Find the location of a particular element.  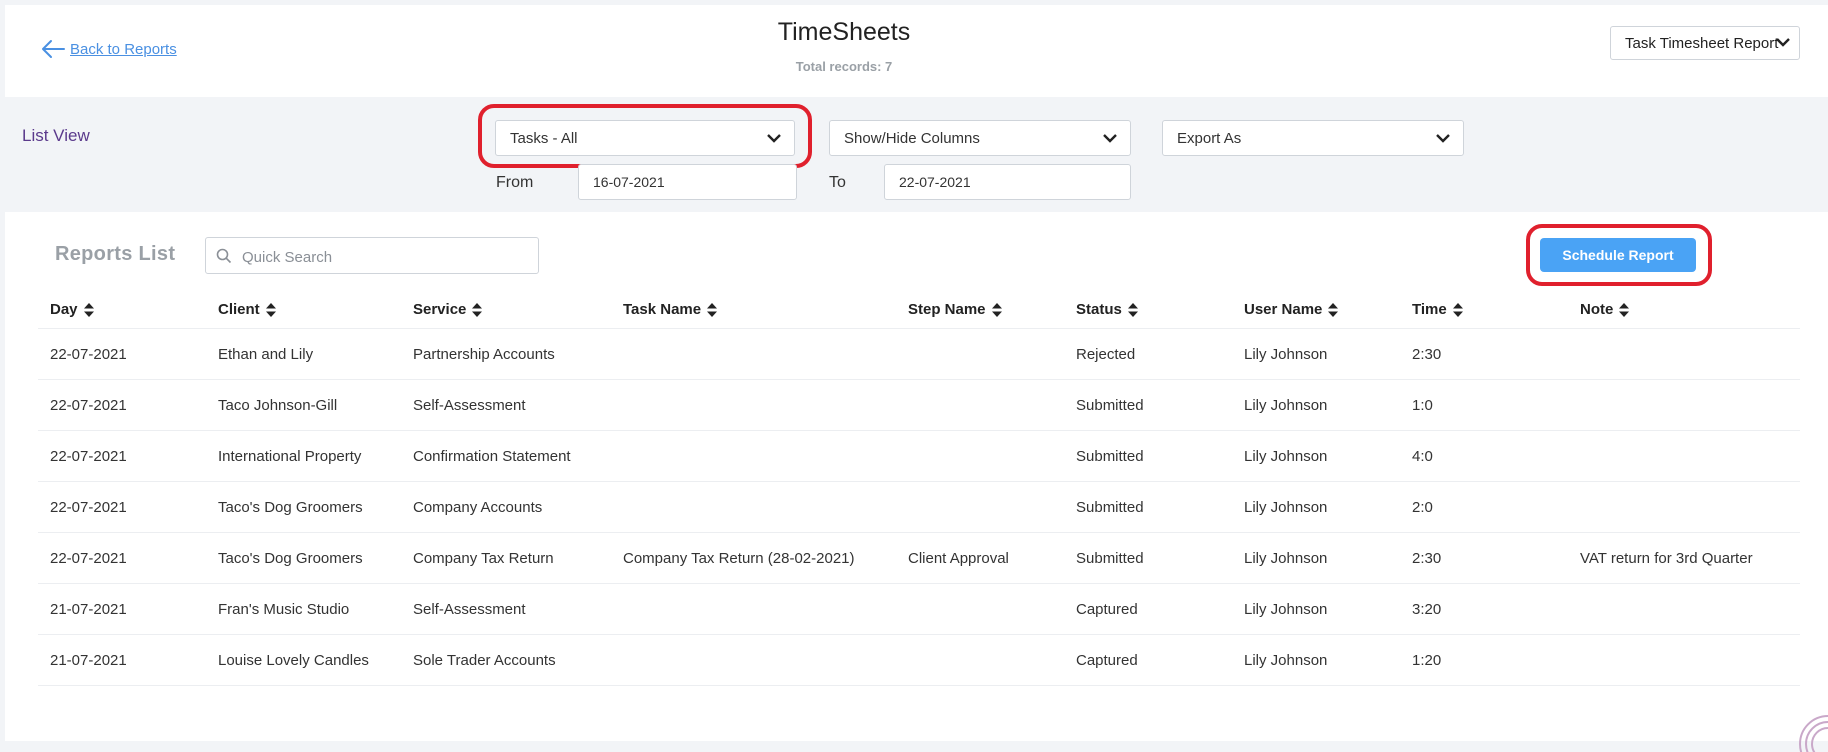

quick-search-box is located at coordinates (372, 255).